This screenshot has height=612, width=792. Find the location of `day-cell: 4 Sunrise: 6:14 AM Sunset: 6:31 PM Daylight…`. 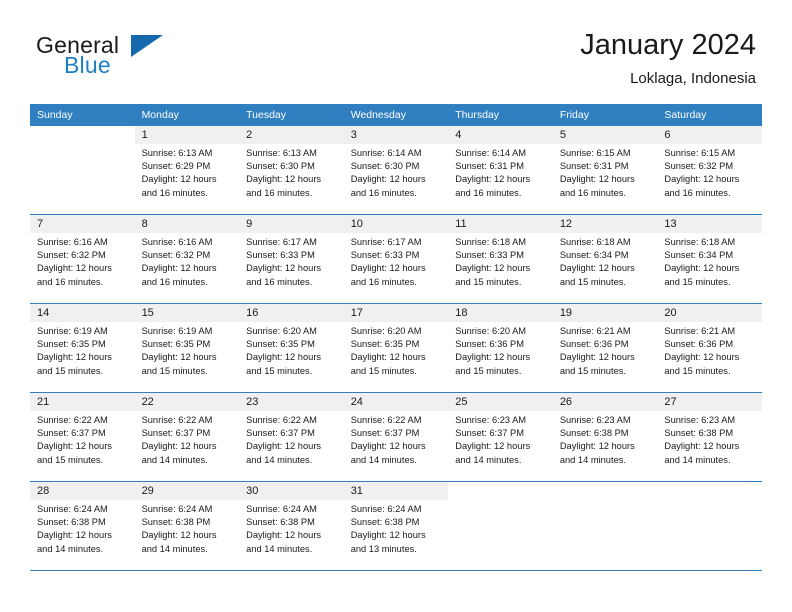

day-cell: 4 Sunrise: 6:14 AM Sunset: 6:31 PM Daylight… is located at coordinates (500, 170).